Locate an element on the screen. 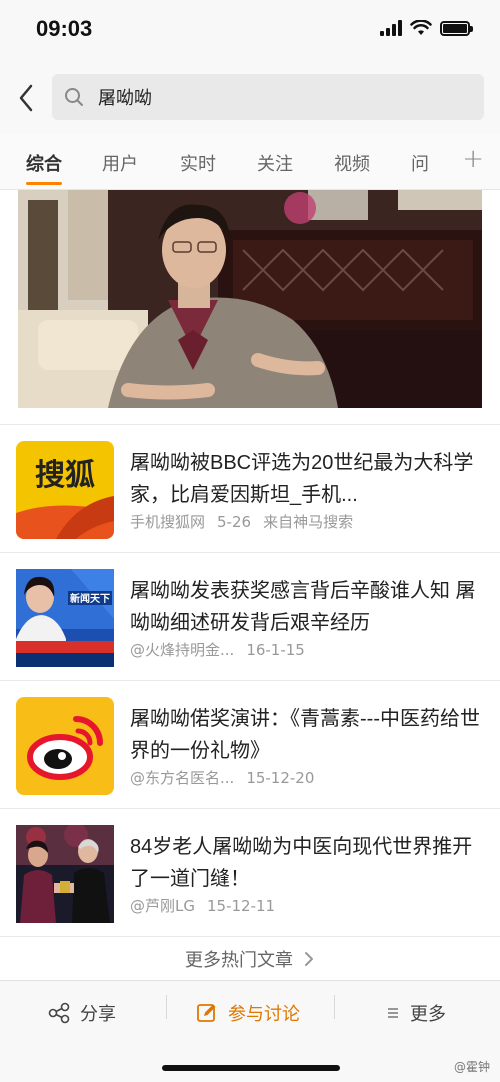  sohu-logo-icon: 搜狐 is located at coordinates (65, 490).